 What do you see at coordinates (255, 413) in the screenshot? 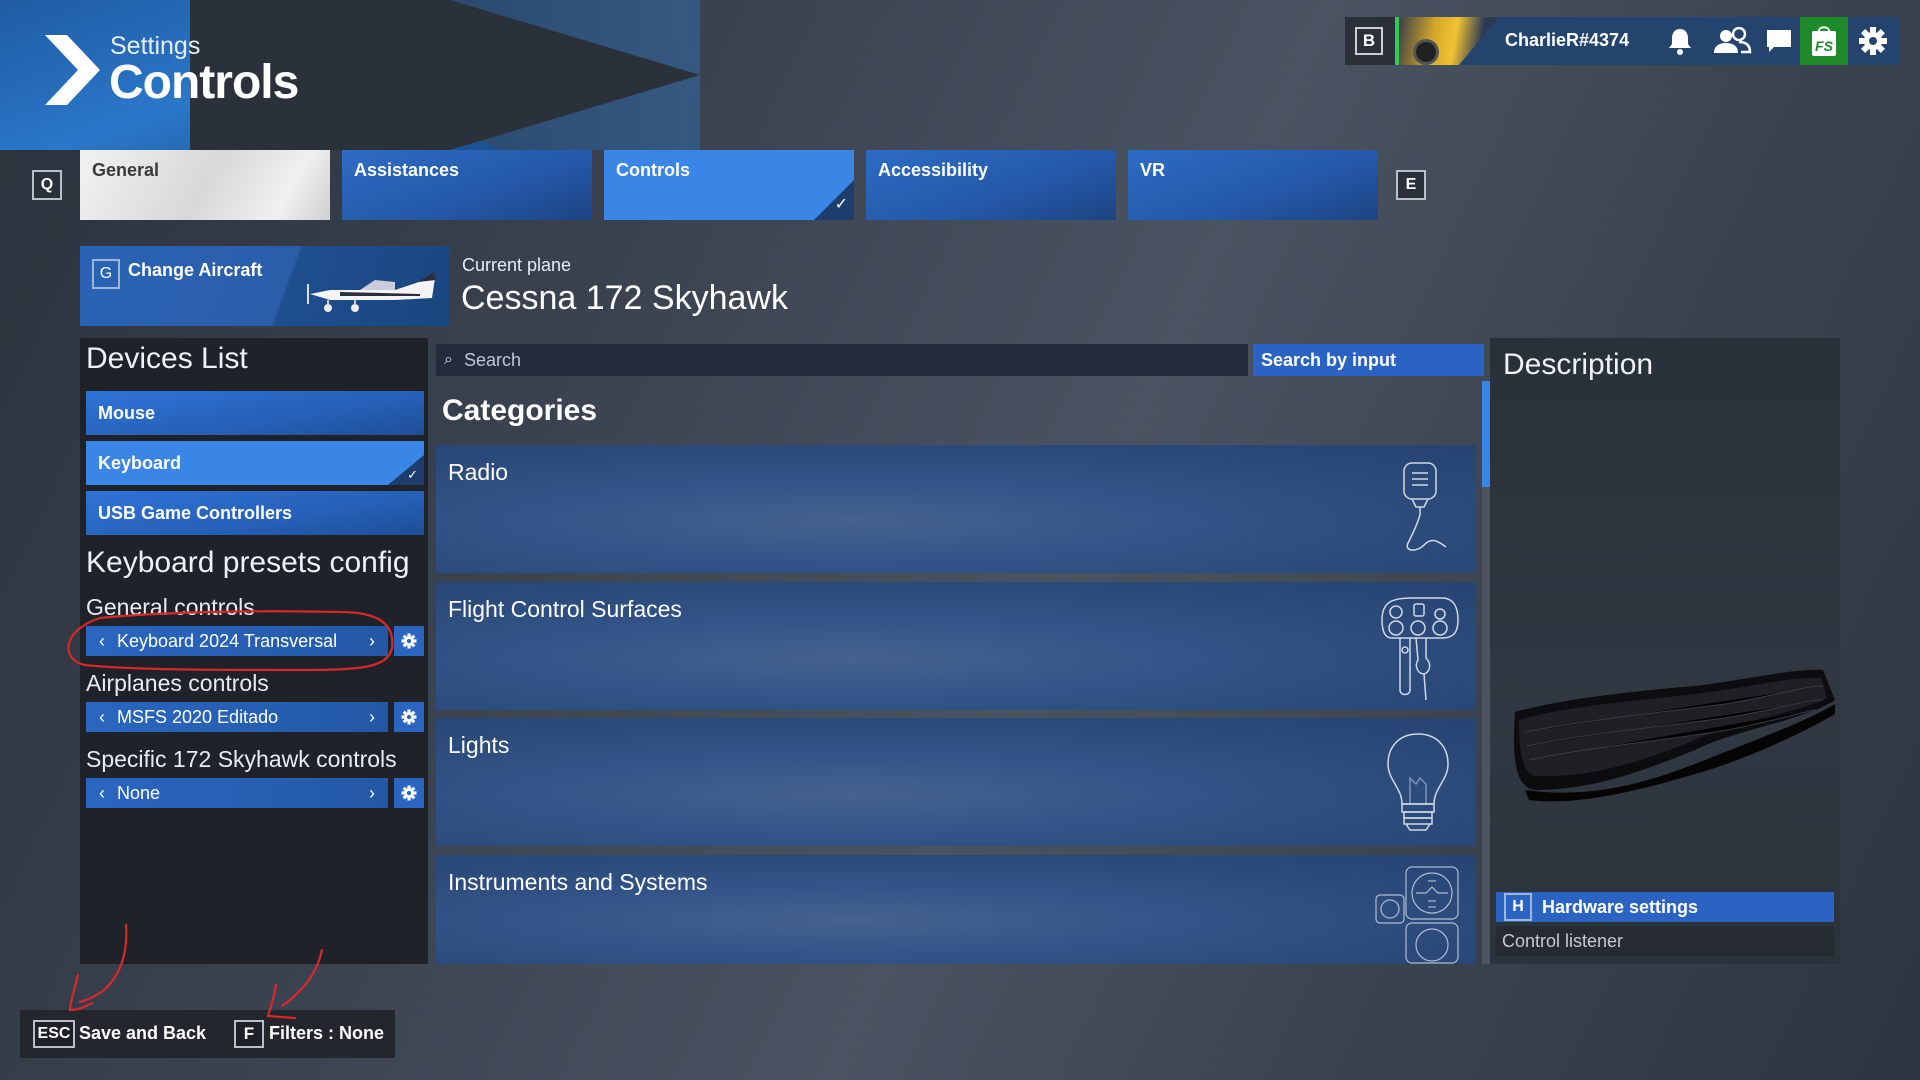
I see `device-item-mouse: Mouse` at bounding box center [255, 413].